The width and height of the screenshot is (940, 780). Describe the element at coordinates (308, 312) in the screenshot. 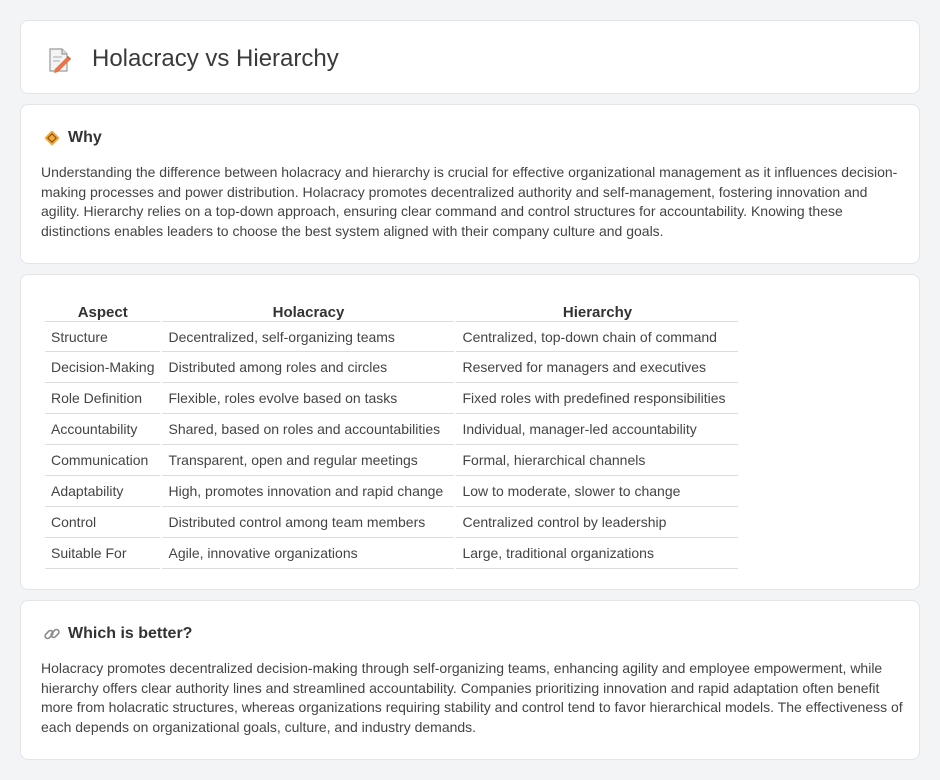

I see `column-header-holacracy: Holacracy` at that location.